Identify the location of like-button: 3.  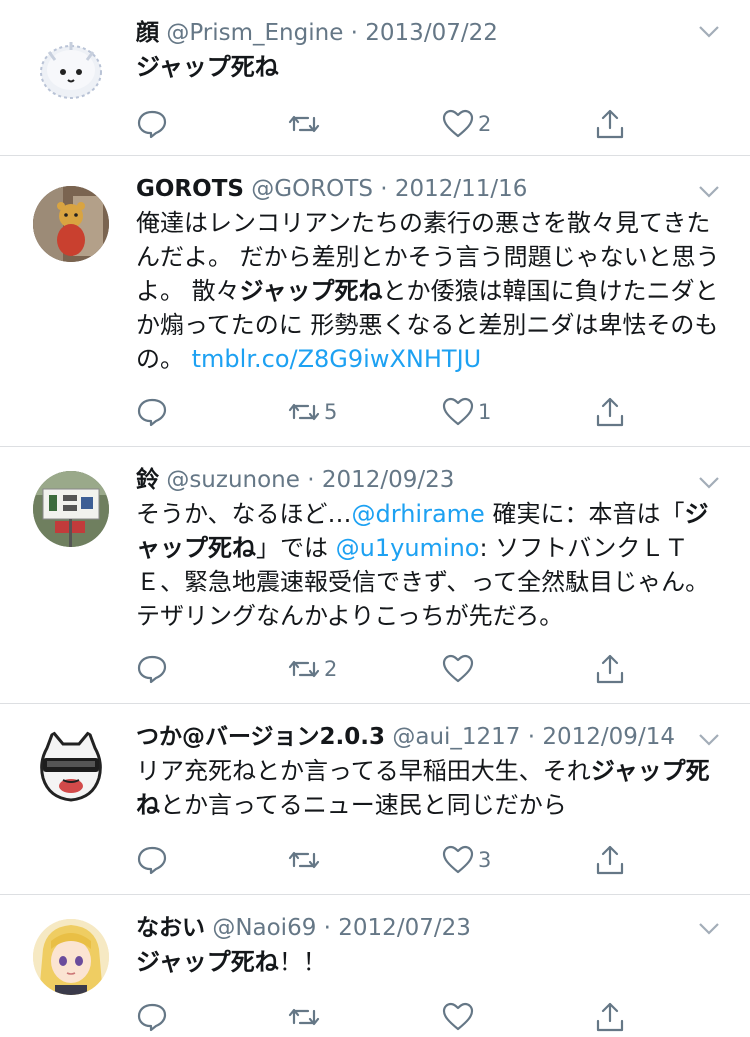
(466, 860).